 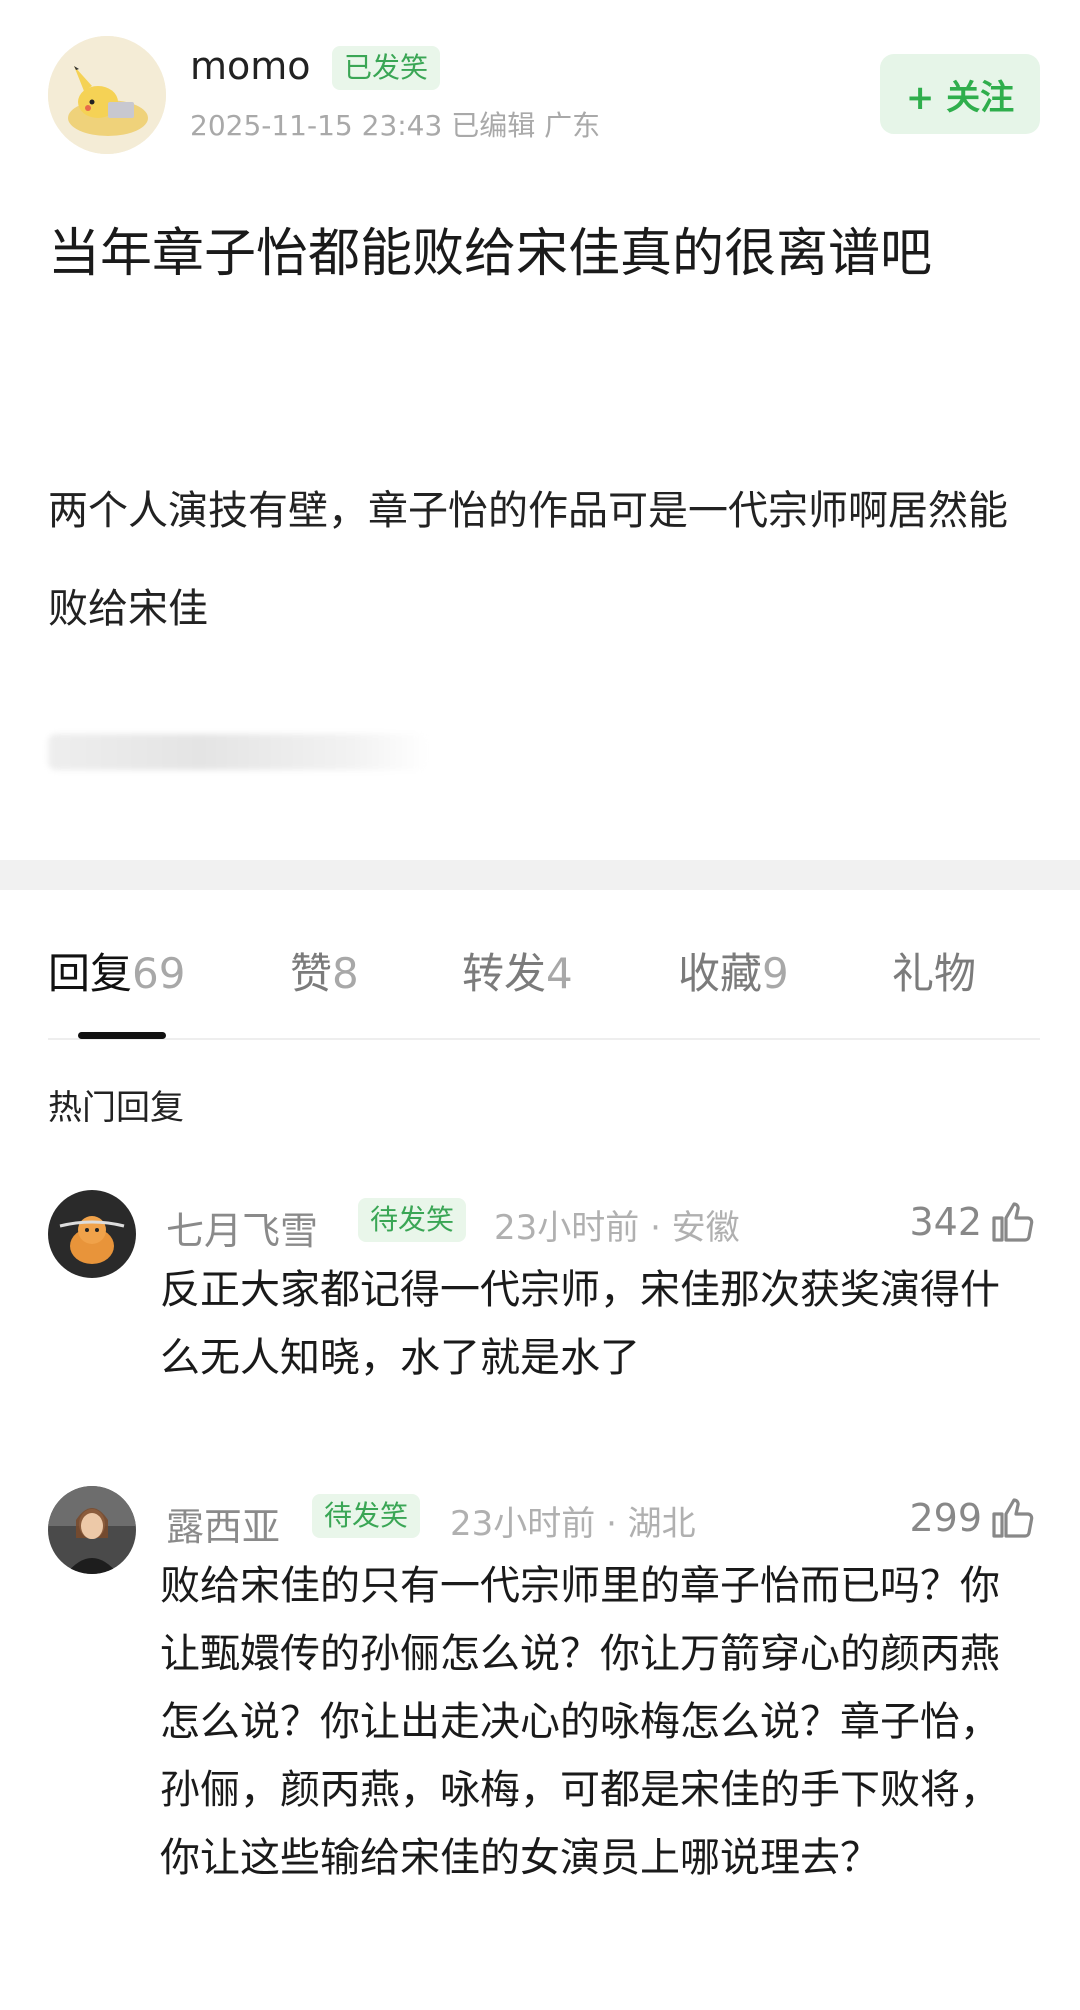 I want to click on person-avatar-icon, so click(x=92, y=1530).